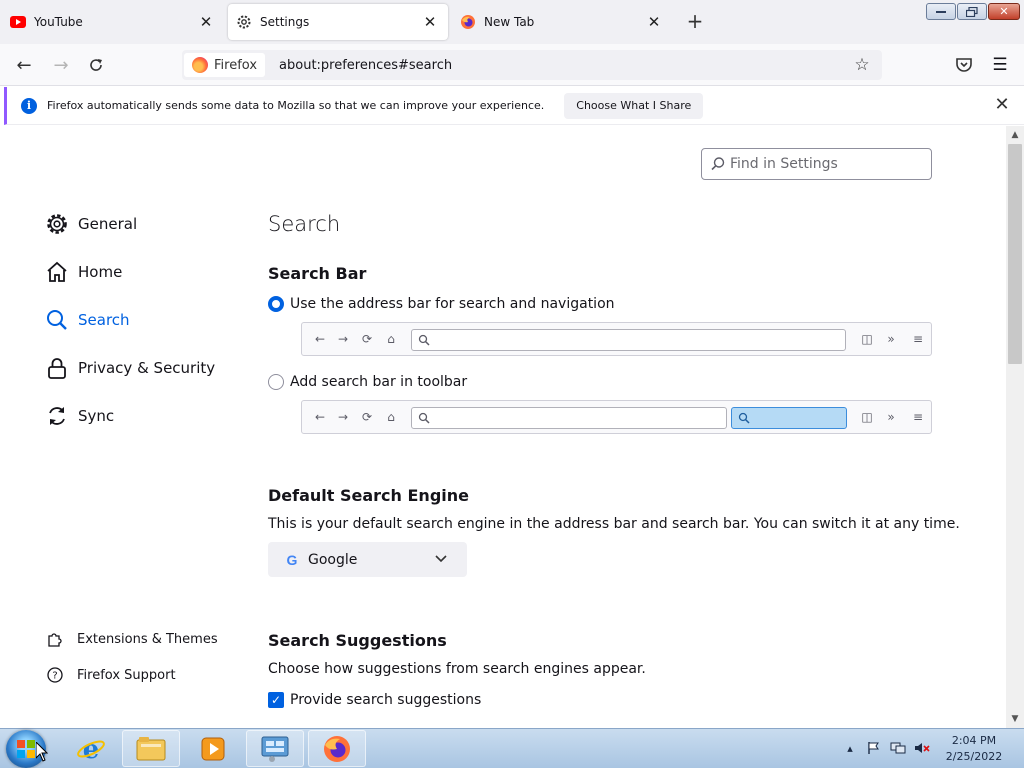 The width and height of the screenshot is (1024, 768). What do you see at coordinates (90, 224) in the screenshot?
I see `sidebar-item-general: General` at bounding box center [90, 224].